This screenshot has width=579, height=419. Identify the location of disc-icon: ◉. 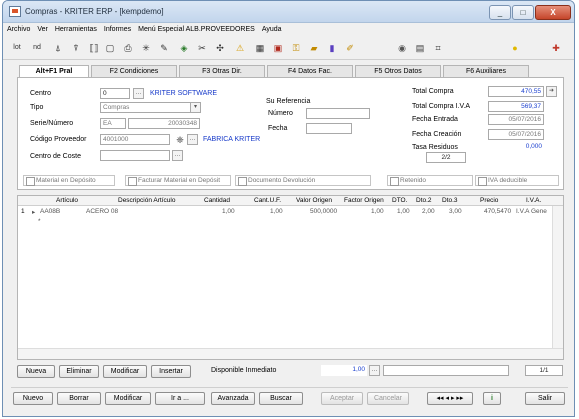
(402, 48).